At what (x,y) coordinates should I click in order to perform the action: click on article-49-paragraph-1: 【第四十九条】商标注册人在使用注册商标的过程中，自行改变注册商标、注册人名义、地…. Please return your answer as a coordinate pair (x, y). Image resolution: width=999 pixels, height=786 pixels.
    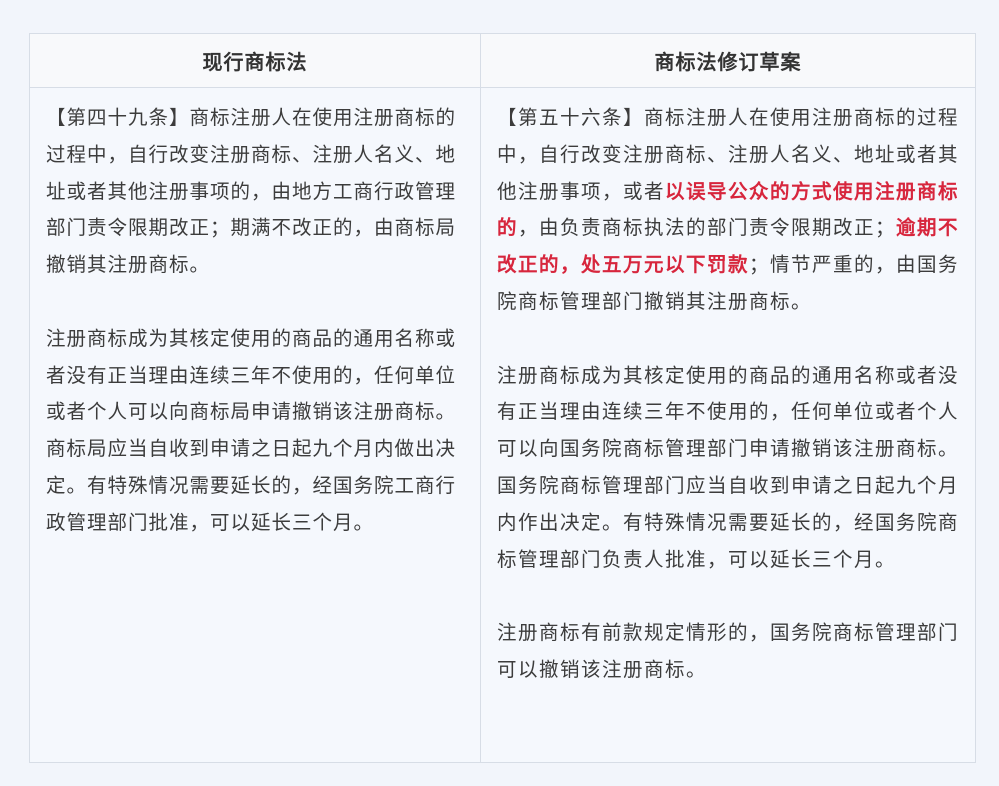
    Looking at the image, I should click on (251, 191).